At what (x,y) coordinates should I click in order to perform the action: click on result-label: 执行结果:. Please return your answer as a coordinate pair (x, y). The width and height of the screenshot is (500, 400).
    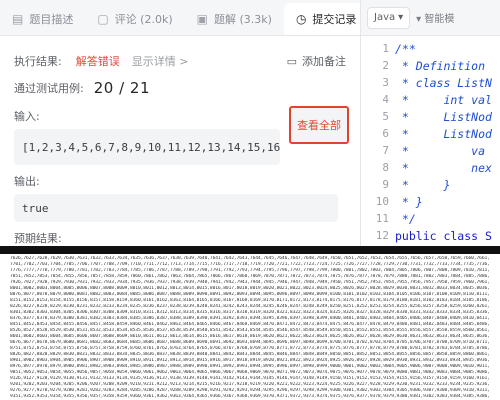
    Looking at the image, I should click on (38, 61).